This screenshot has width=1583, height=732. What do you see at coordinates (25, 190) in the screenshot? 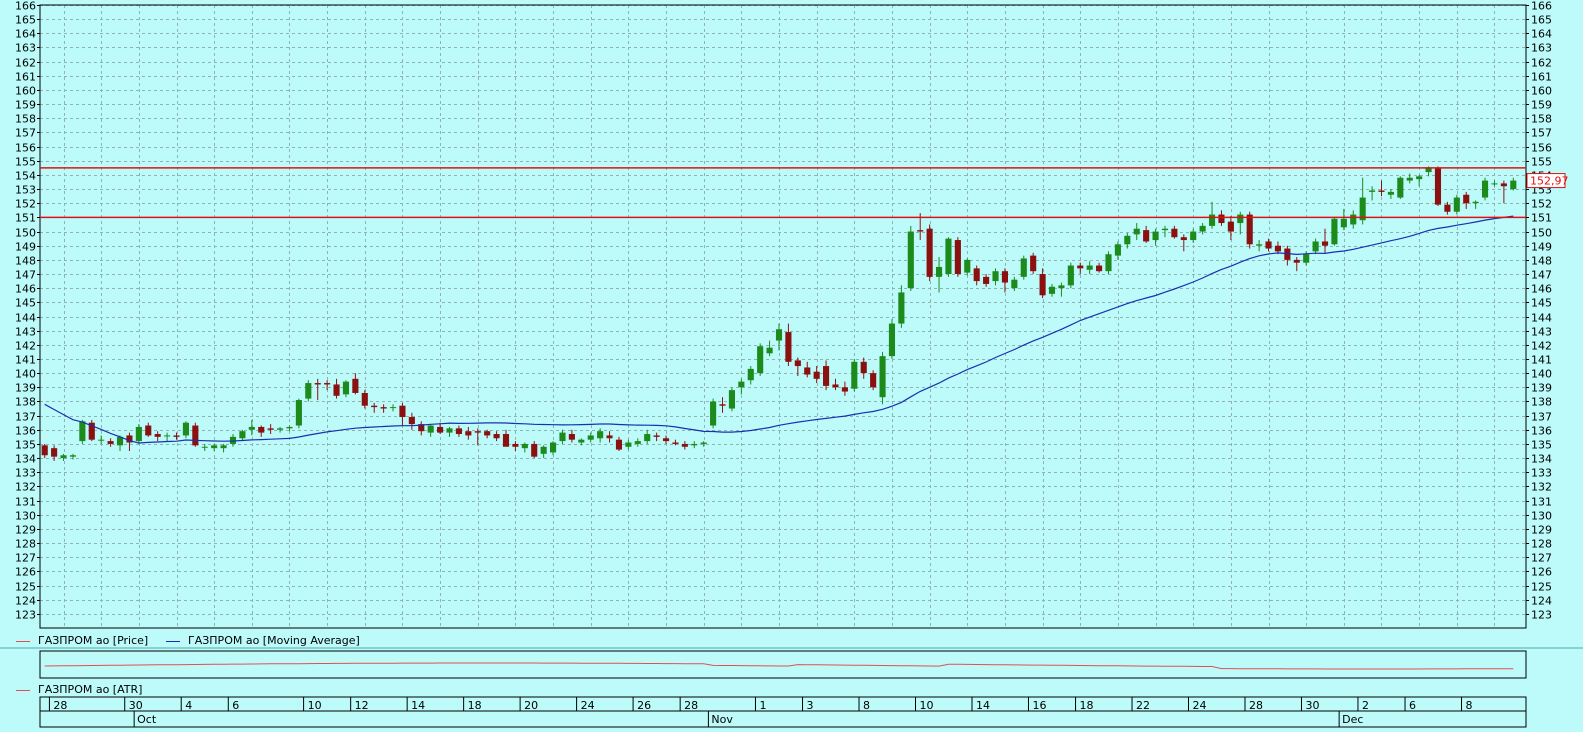
I see `y-tick-label-left: 153` at bounding box center [25, 190].